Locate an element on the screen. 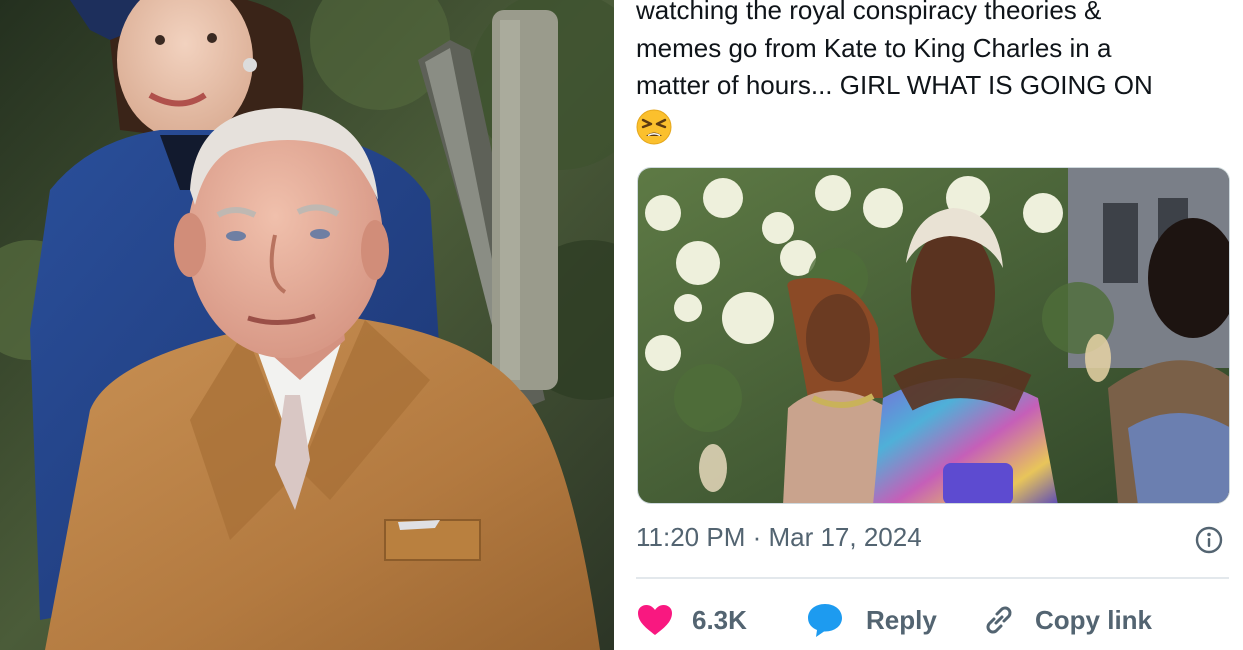 This screenshot has height=650, width=1243. like-button: 6.3K is located at coordinates (691, 620).